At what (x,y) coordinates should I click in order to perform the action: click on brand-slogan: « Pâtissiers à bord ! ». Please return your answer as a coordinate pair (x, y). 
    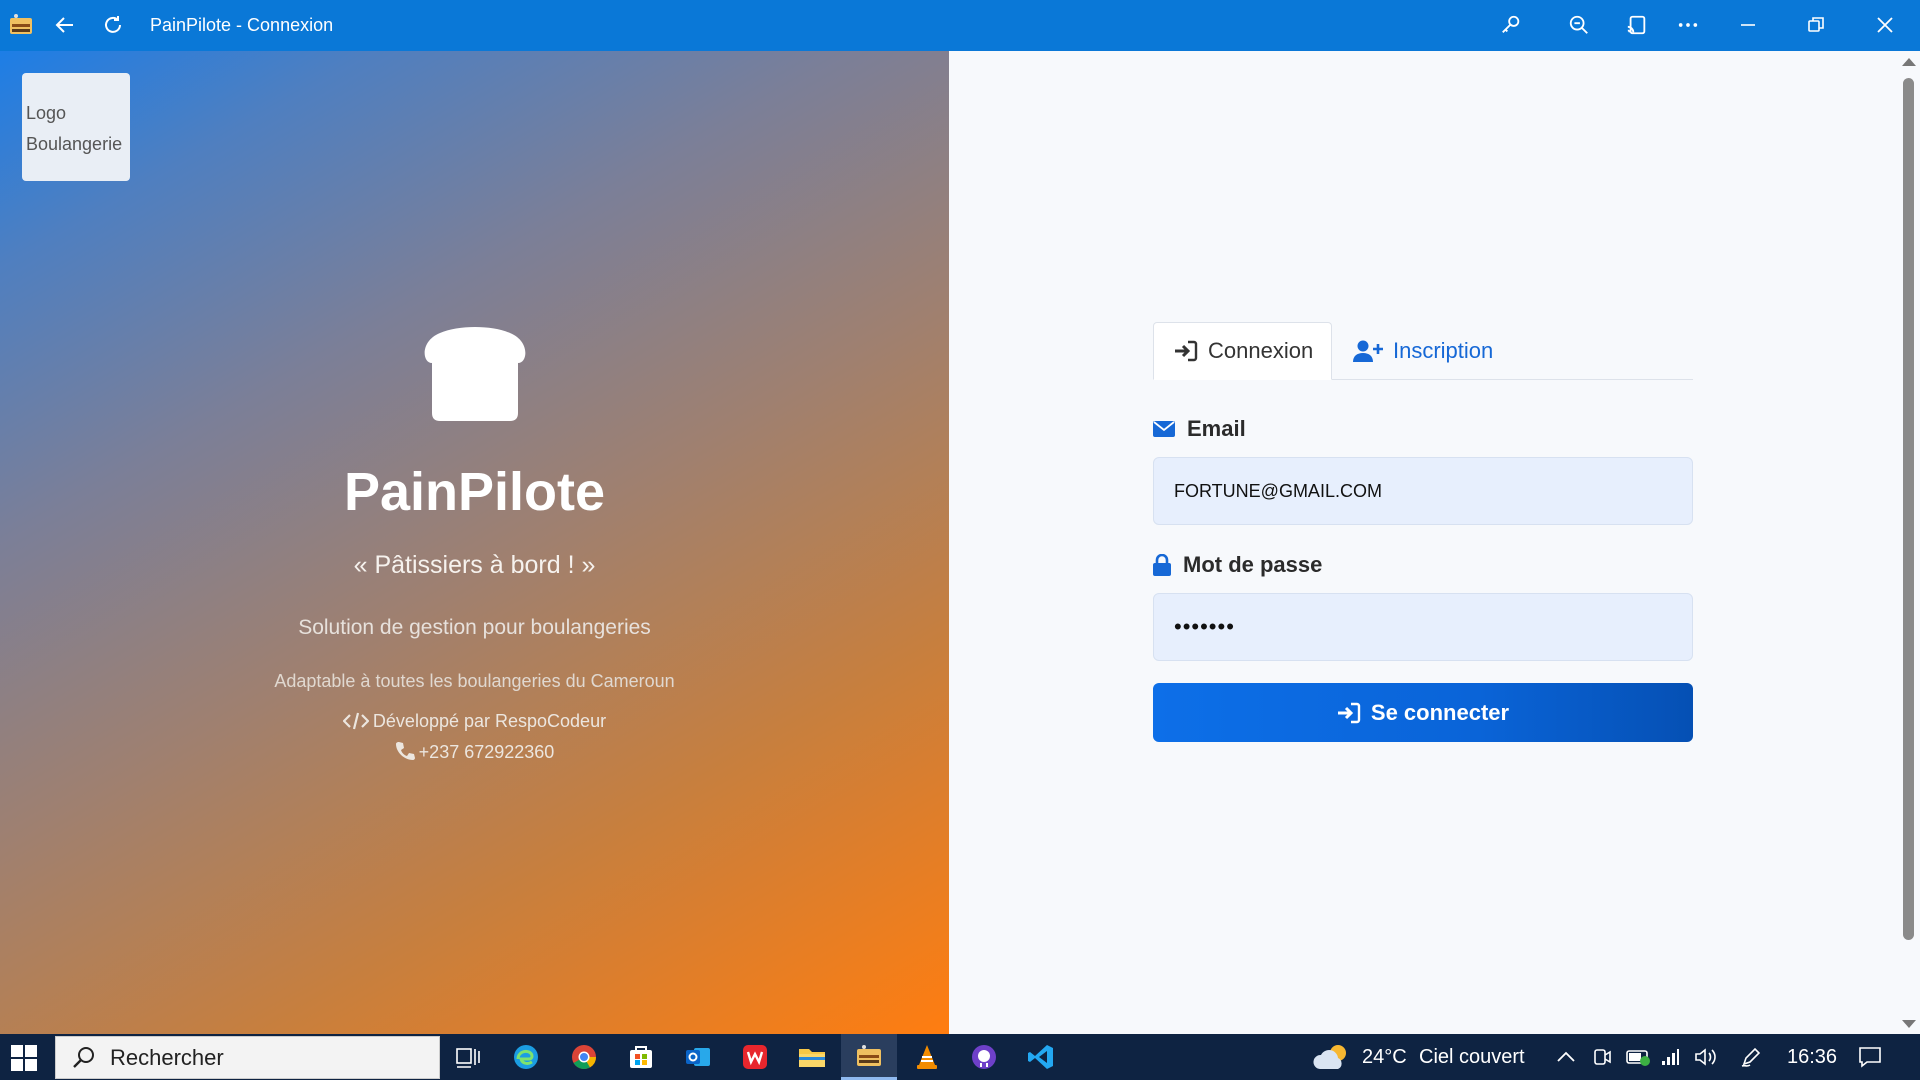
    Looking at the image, I should click on (474, 565).